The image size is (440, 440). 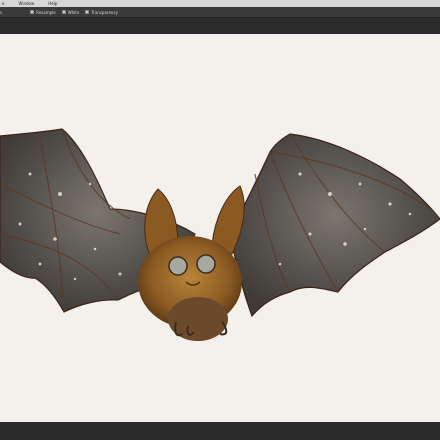 What do you see at coordinates (206, 264) in the screenshot?
I see `right-eye` at bounding box center [206, 264].